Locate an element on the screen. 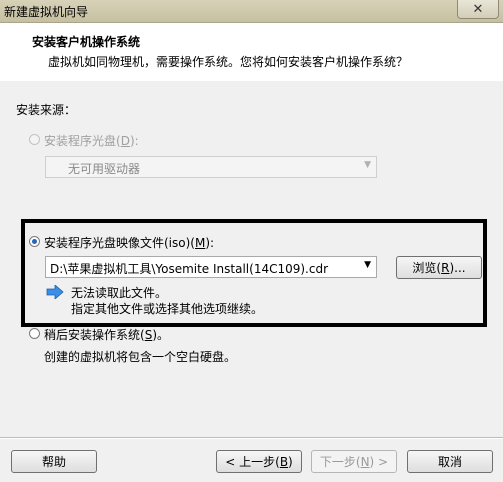  cancel-button: 取消 is located at coordinates (450, 461).